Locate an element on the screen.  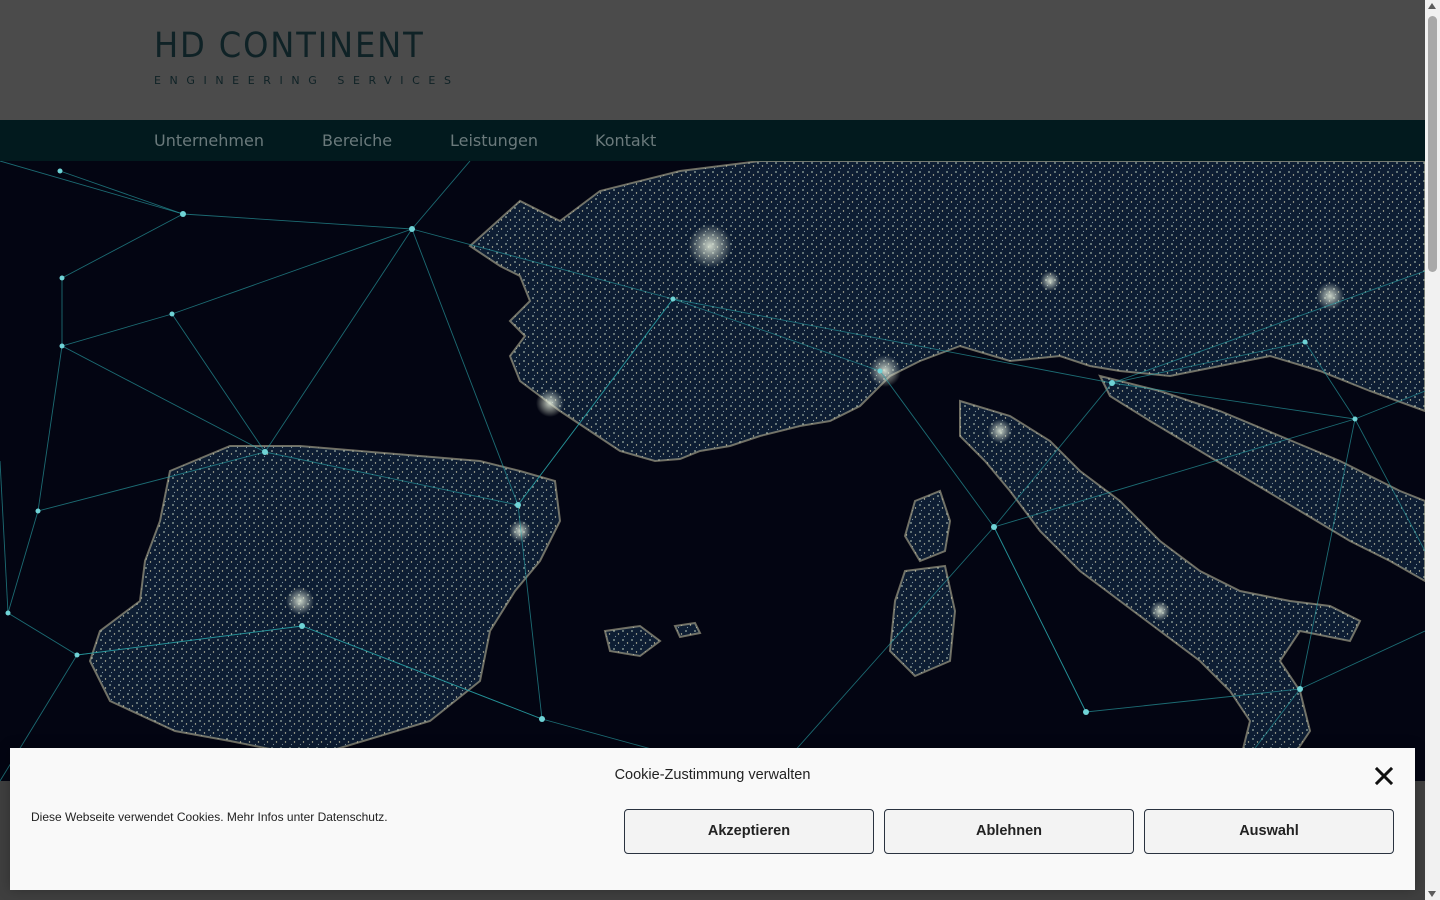
main-navigation: Unternehmen Bereiche Leistungen Kontakt is located at coordinates (712, 140).